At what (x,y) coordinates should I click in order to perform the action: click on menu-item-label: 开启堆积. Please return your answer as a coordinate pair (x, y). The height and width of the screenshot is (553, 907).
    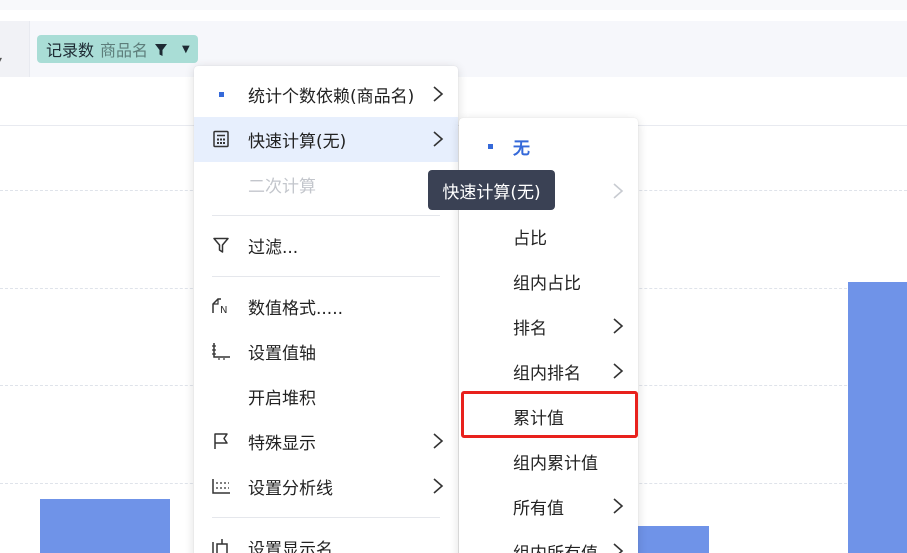
    Looking at the image, I should click on (282, 399).